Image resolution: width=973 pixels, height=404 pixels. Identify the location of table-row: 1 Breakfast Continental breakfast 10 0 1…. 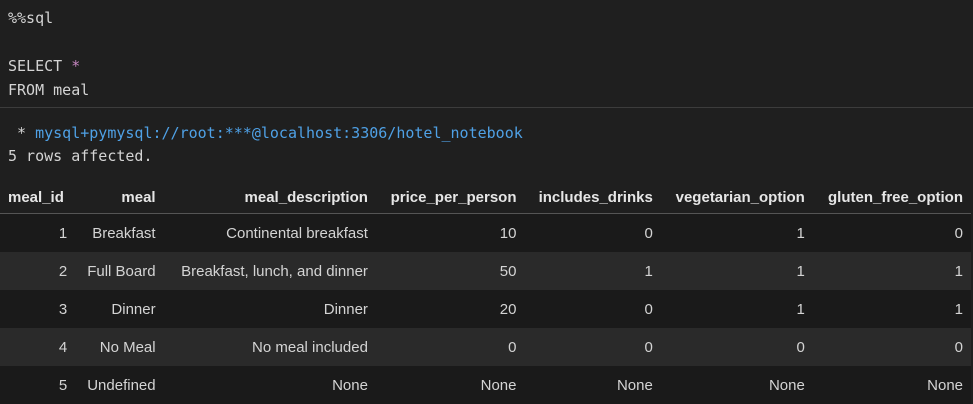
(485, 232).